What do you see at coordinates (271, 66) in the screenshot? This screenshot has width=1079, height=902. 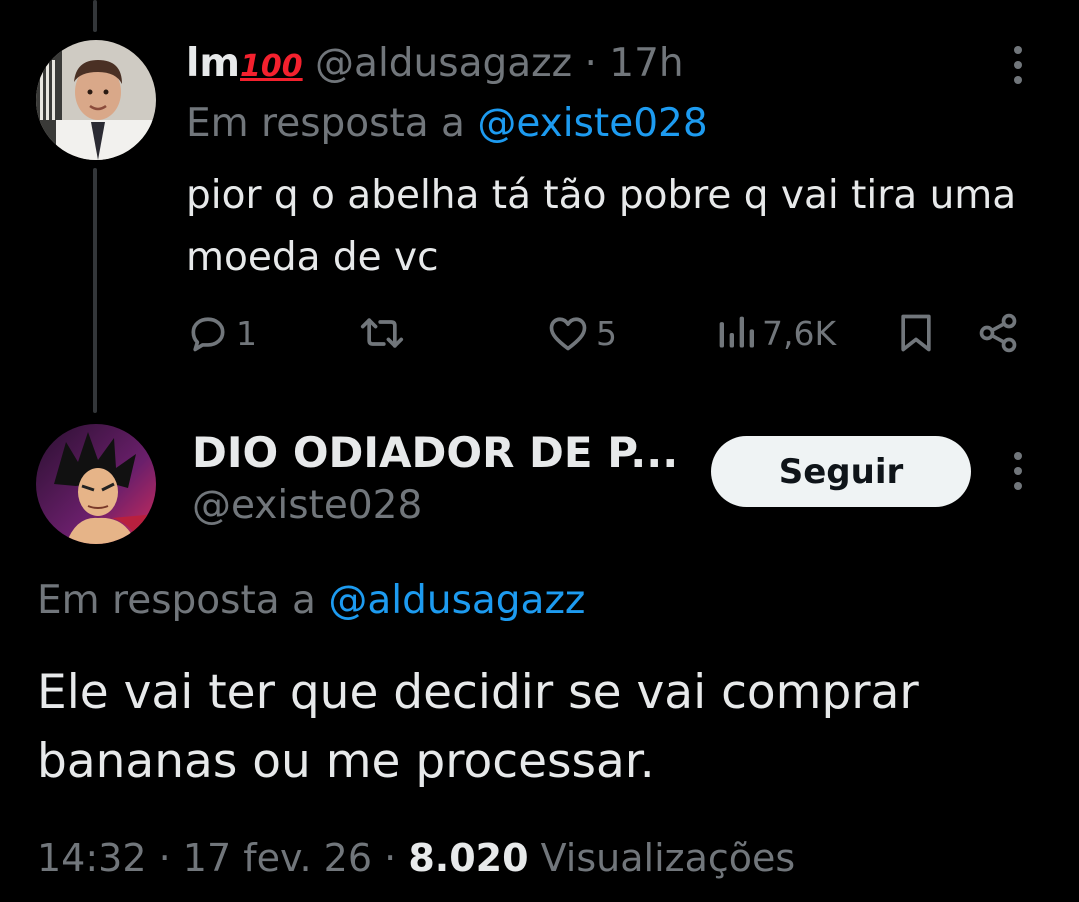 I see `hundred-points-icon: 100` at bounding box center [271, 66].